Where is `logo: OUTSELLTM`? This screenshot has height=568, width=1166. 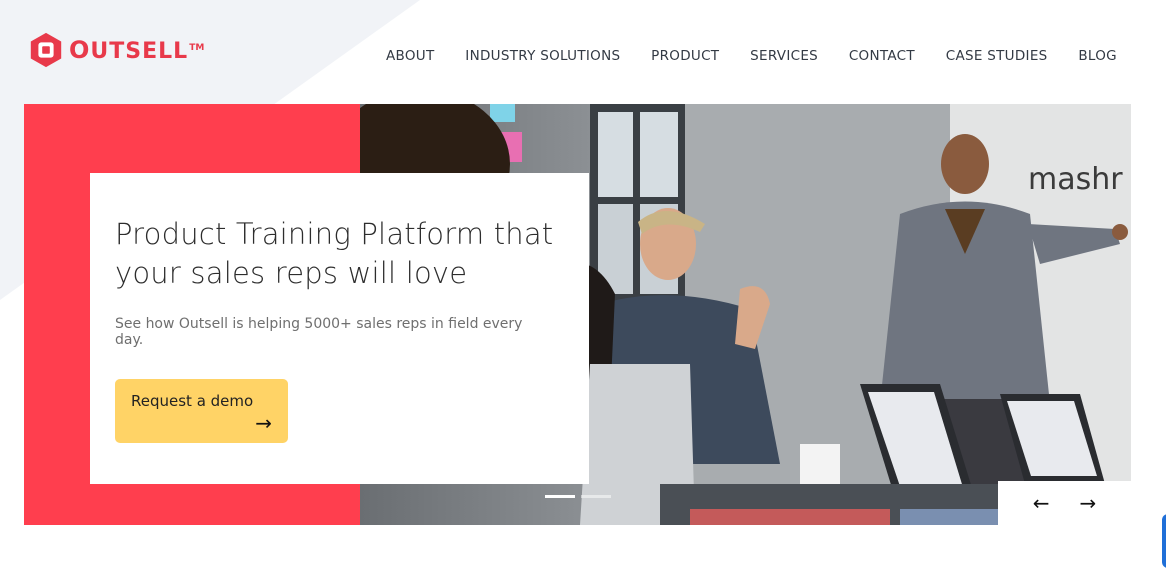
logo: OUTSELLTM is located at coordinates (115, 50).